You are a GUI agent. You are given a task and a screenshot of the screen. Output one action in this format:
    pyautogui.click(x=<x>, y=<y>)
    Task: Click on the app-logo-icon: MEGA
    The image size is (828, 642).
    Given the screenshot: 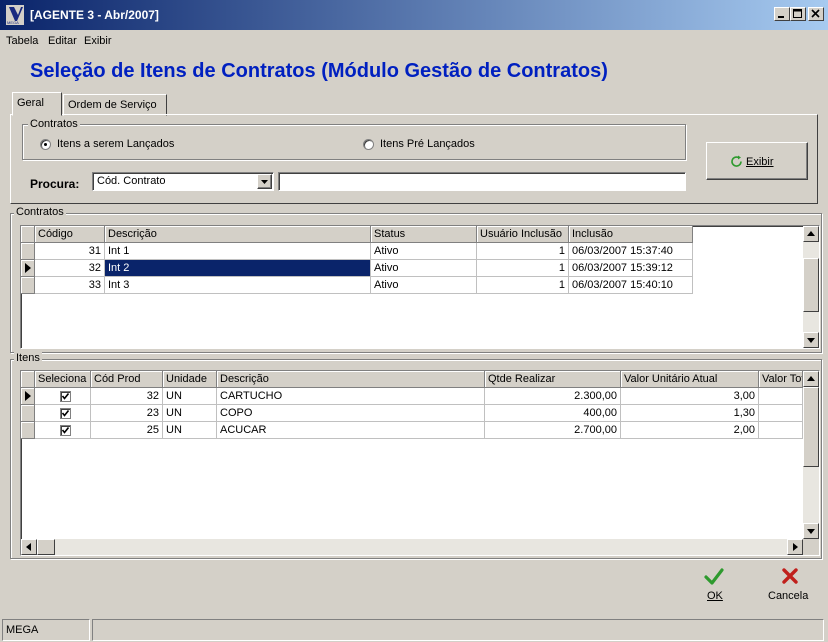 What is the action you would take?
    pyautogui.click(x=15, y=15)
    